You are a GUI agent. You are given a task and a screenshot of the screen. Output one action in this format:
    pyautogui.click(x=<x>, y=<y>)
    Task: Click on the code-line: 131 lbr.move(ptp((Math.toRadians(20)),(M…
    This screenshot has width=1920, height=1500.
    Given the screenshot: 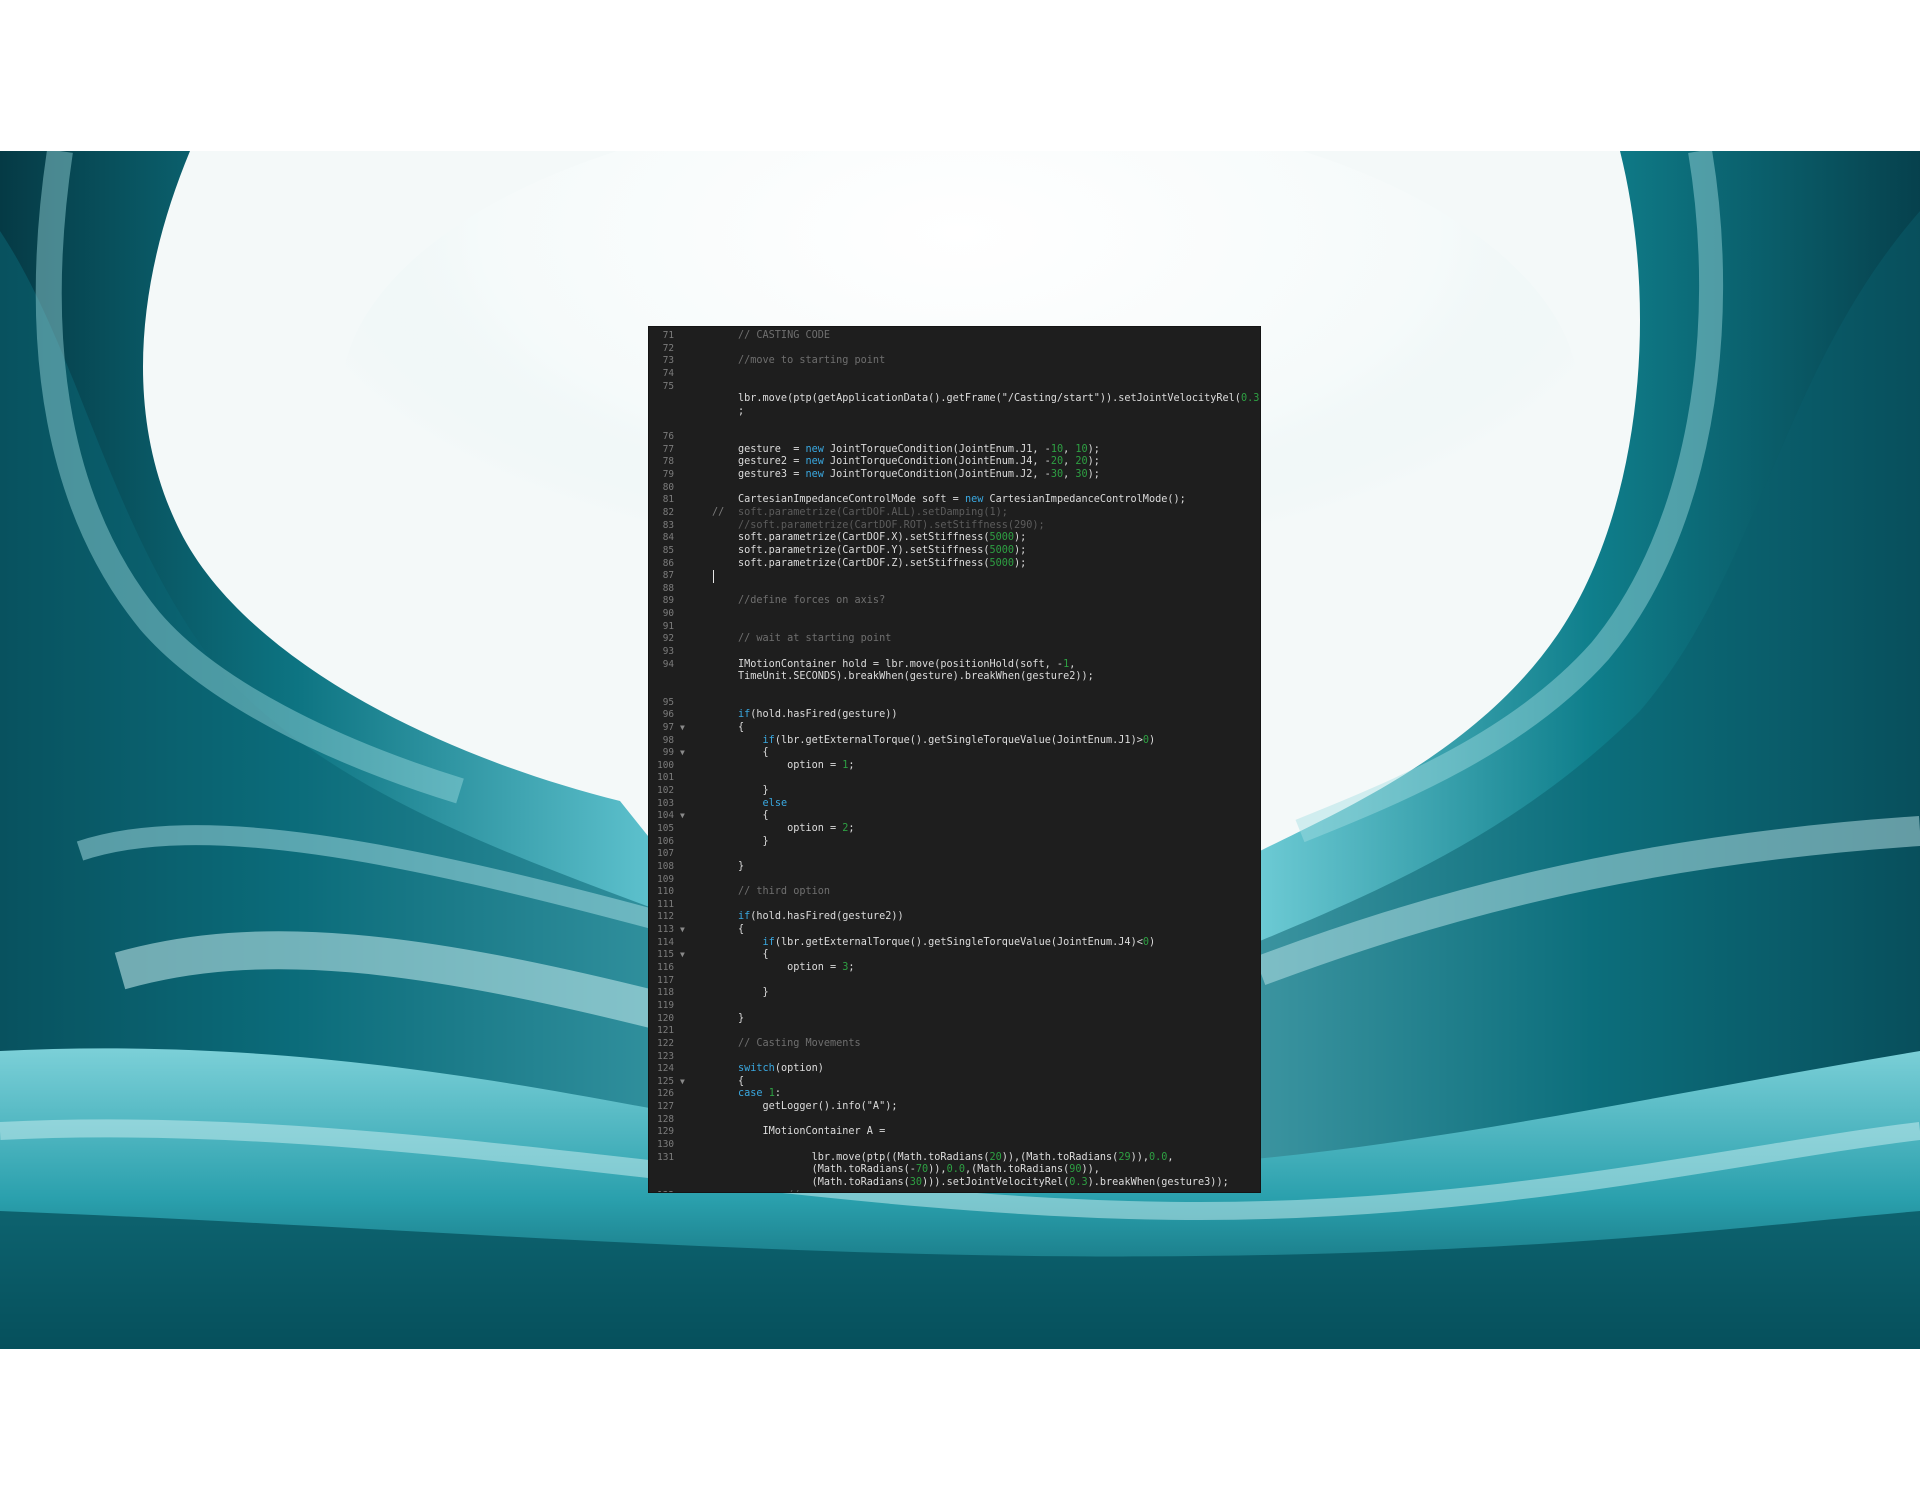 What is the action you would take?
    pyautogui.click(x=954, y=1158)
    